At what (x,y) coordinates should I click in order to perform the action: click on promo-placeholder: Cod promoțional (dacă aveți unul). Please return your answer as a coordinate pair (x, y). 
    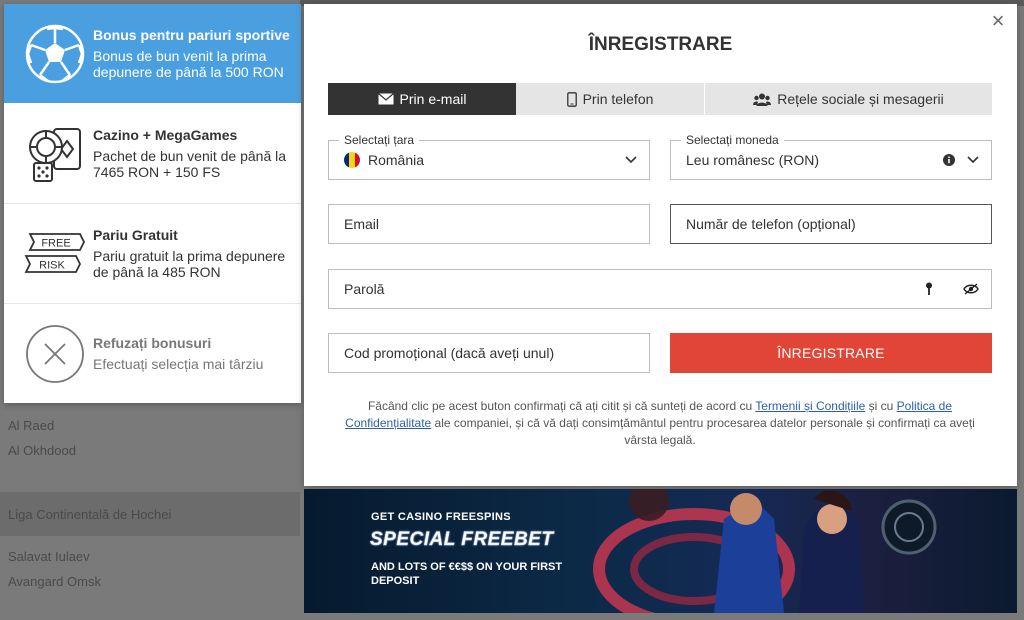
    Looking at the image, I should click on (449, 353).